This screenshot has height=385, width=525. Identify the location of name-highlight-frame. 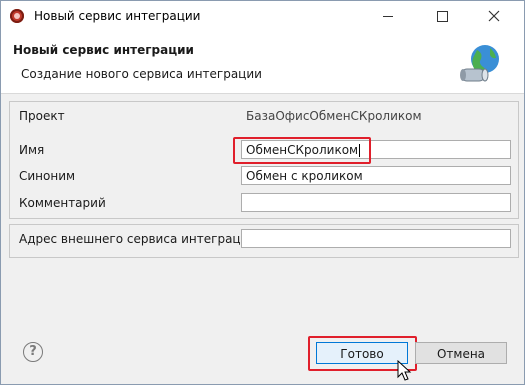
(302, 150).